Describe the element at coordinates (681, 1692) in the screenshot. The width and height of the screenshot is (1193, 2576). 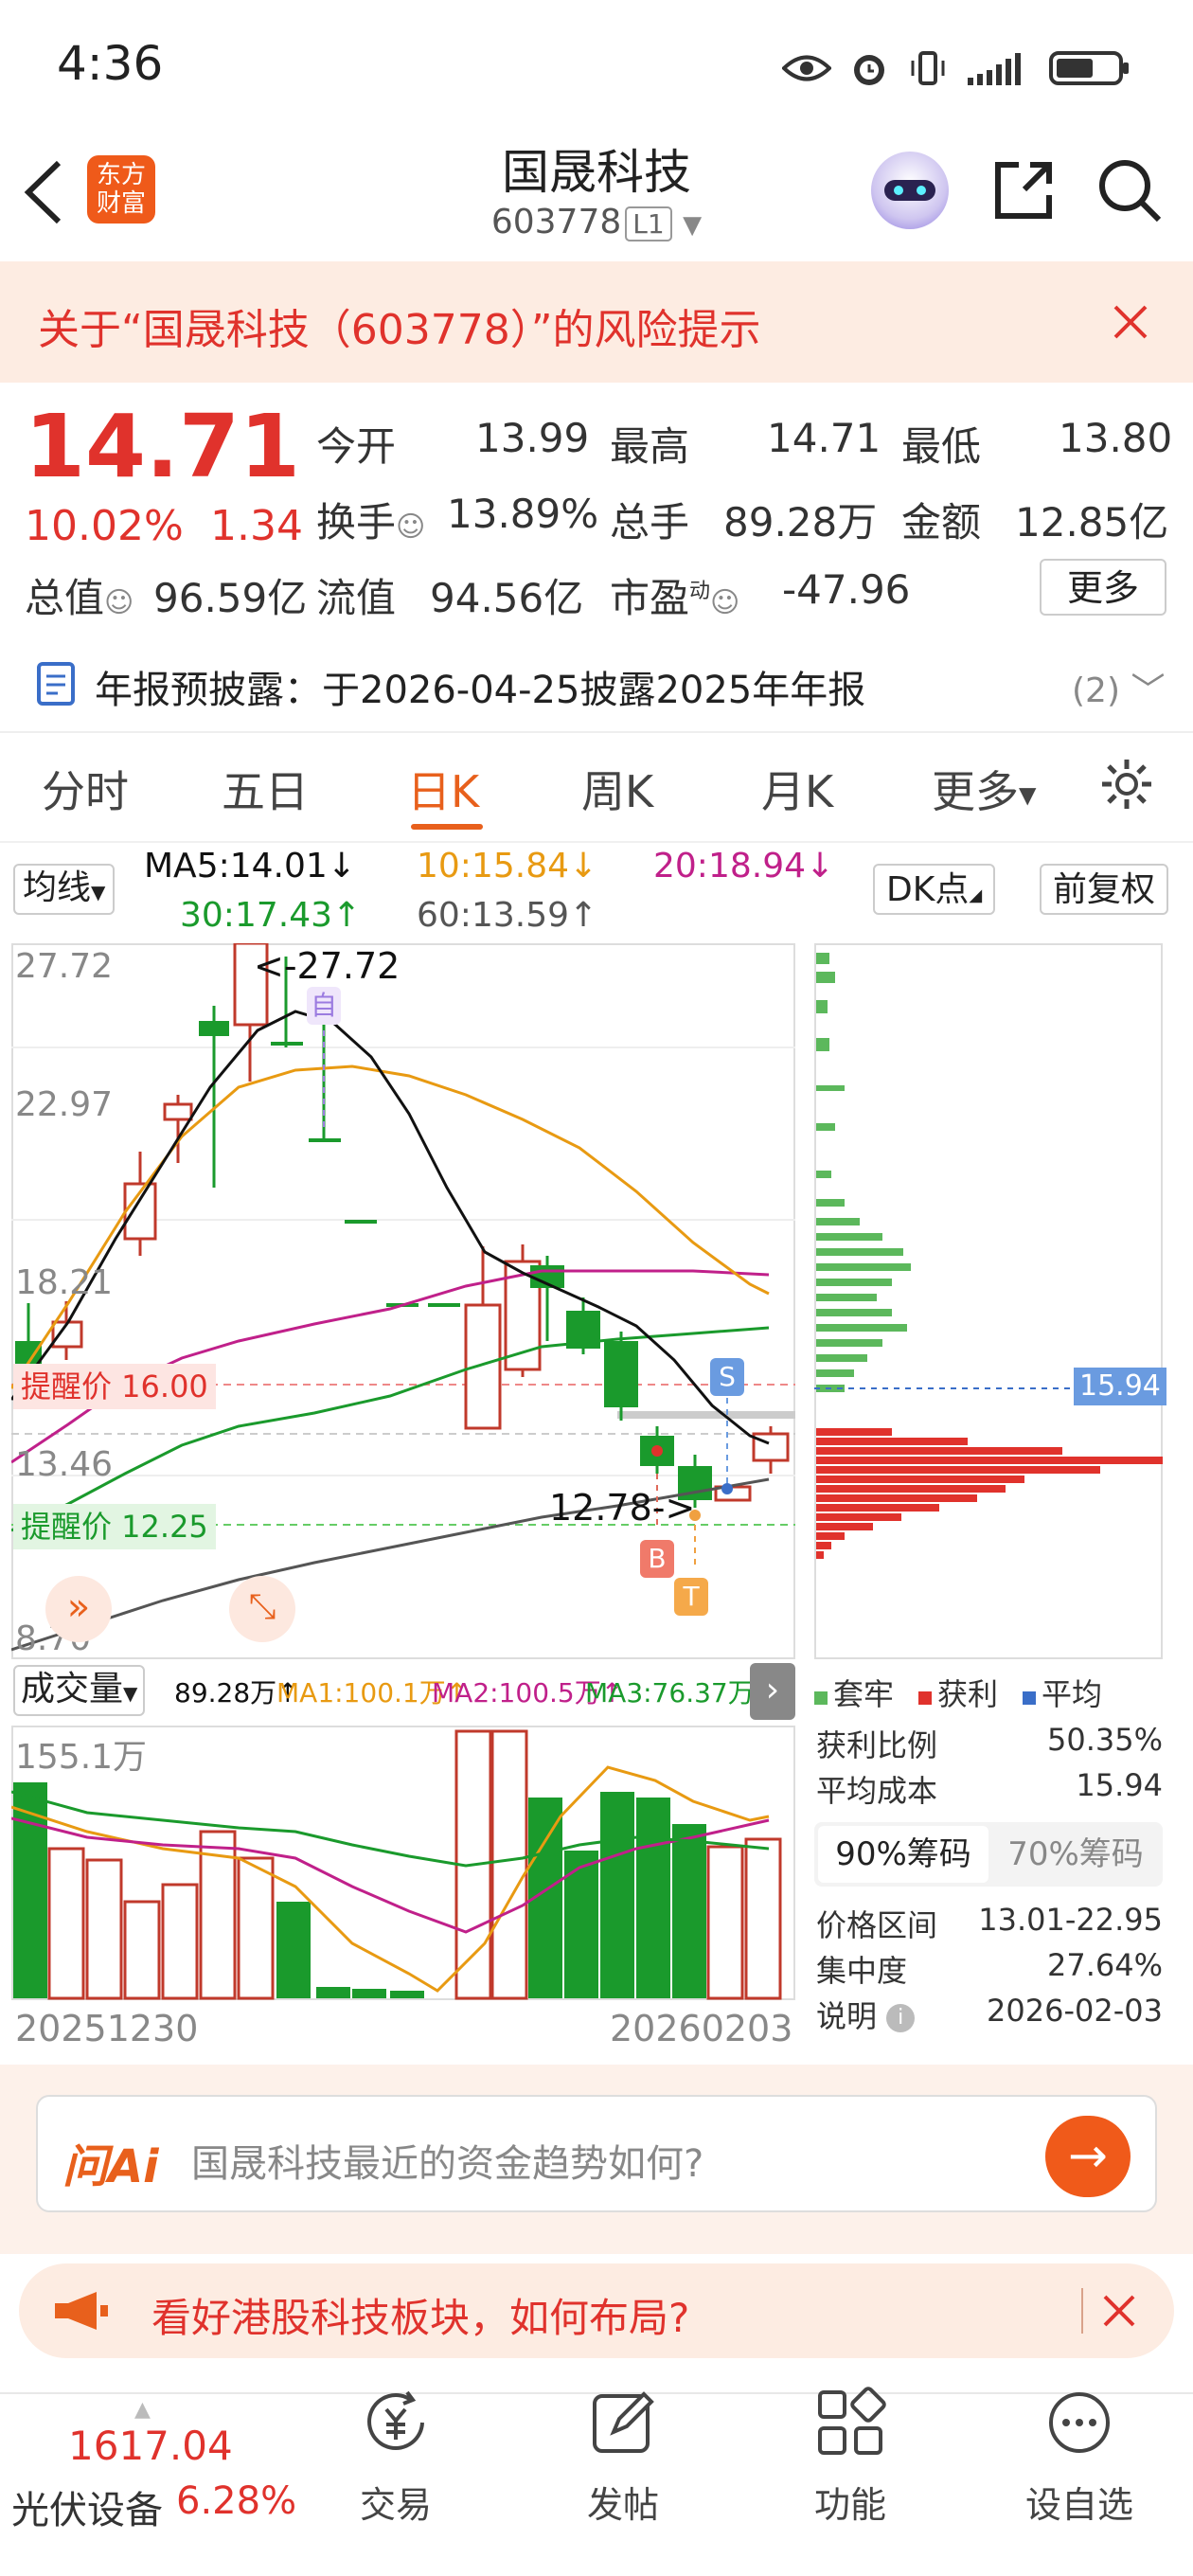
I see `vol-ma3: MA3:76.37万↓` at that location.